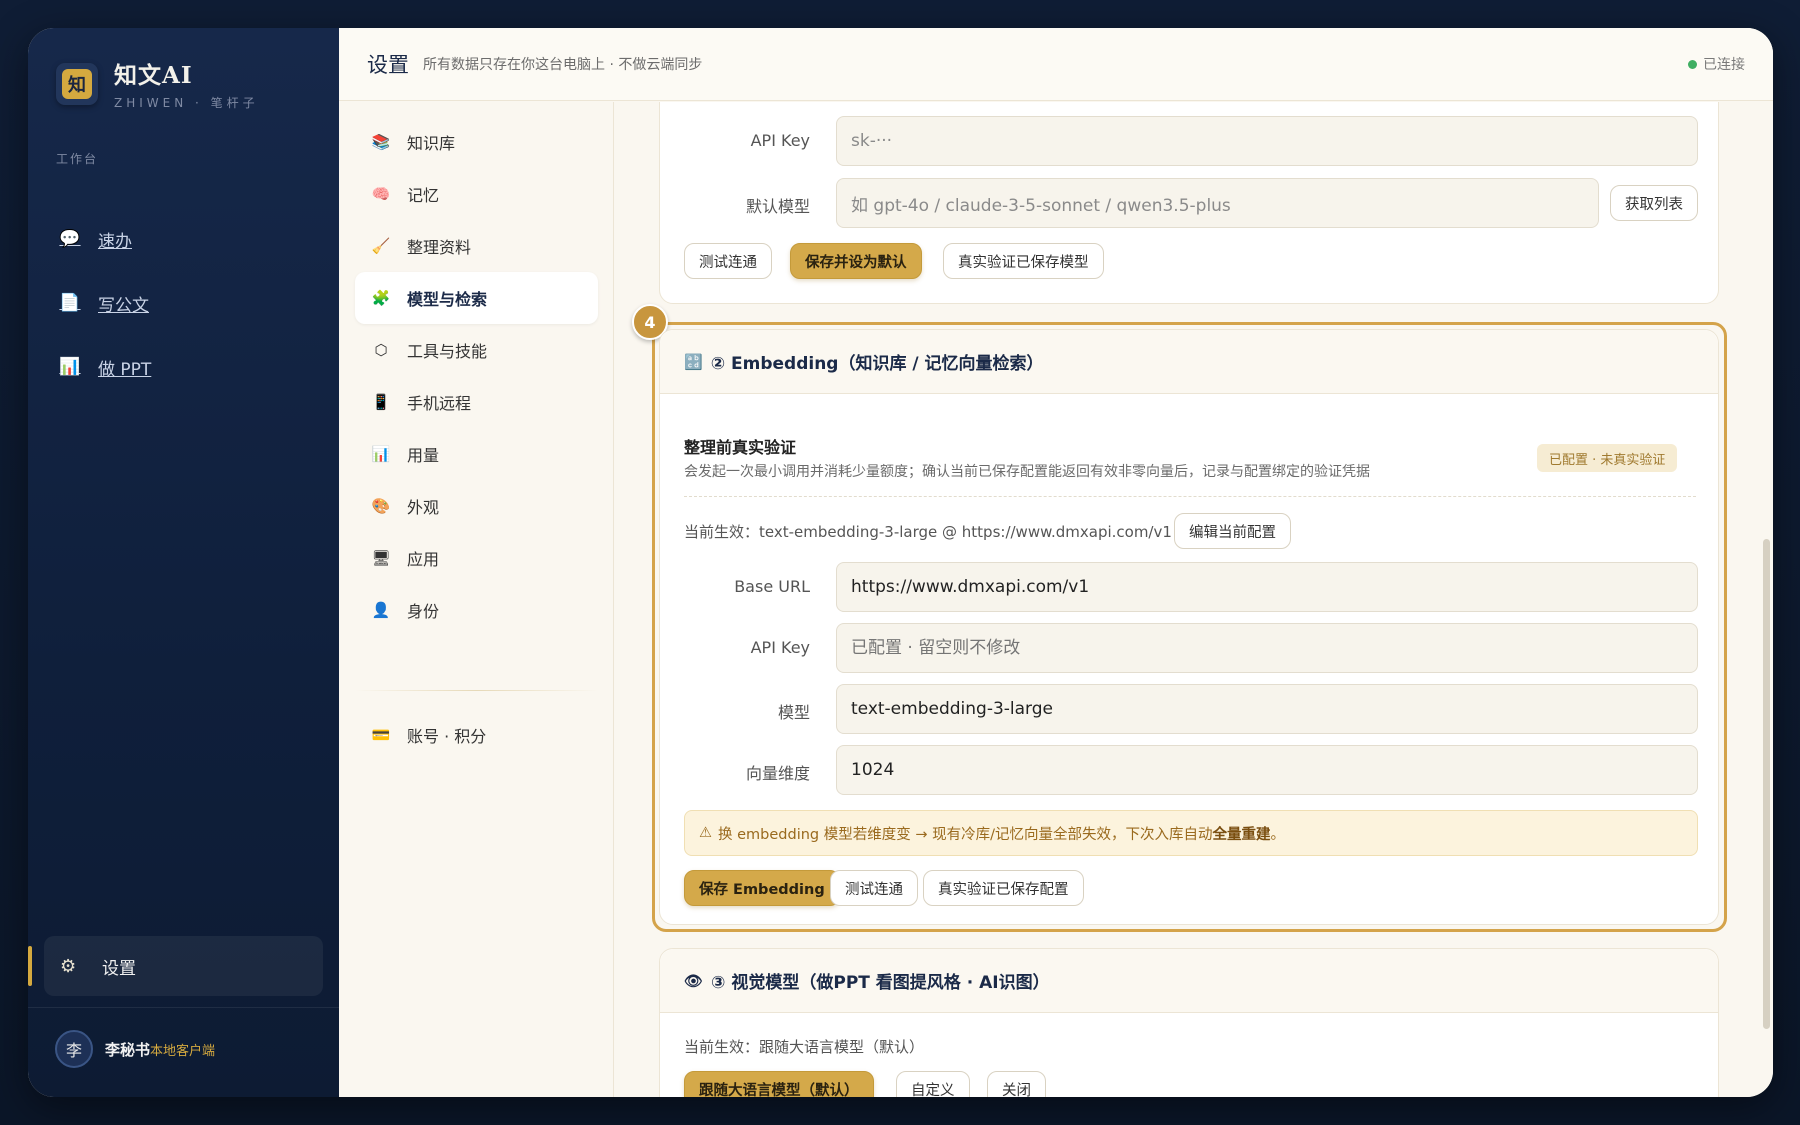 Image resolution: width=1800 pixels, height=1125 pixels. I want to click on phone-icon: 📱, so click(381, 402).